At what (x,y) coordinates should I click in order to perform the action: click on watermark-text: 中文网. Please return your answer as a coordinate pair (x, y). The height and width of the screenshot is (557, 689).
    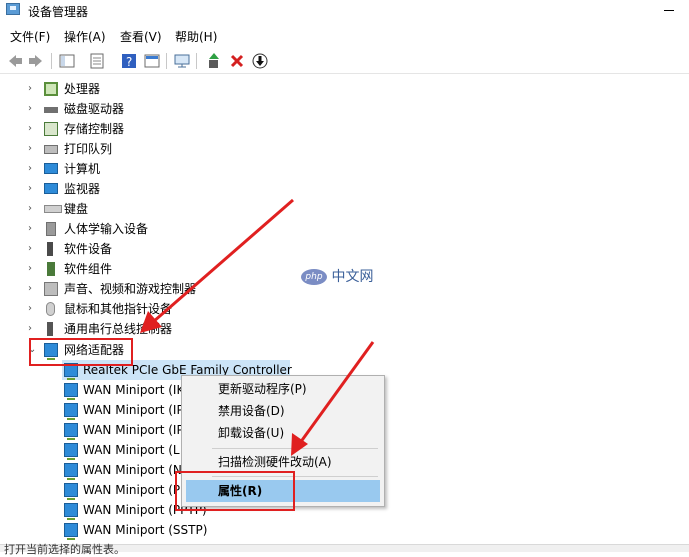
    Looking at the image, I should click on (352, 277).